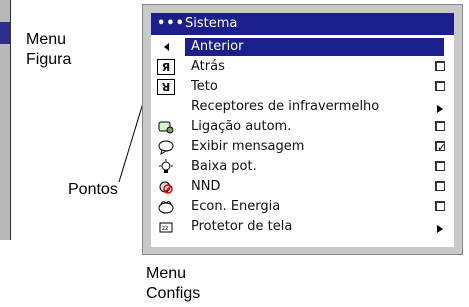  Describe the element at coordinates (285, 106) in the screenshot. I see `menu-item-label: Receptores de infravermelho` at that location.